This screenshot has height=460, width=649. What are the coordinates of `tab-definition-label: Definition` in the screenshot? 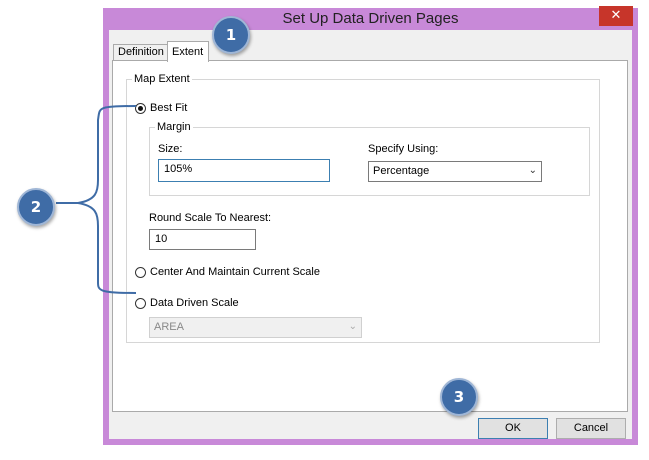 It's located at (141, 52).